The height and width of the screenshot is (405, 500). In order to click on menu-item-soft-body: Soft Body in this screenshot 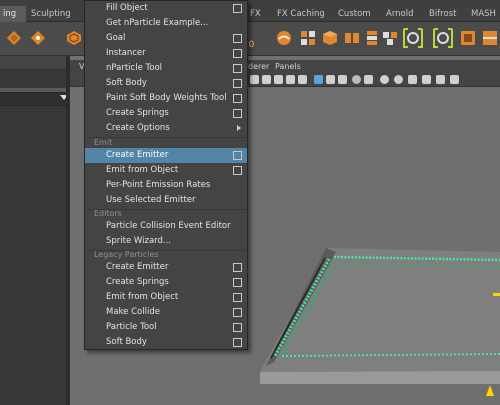, I will do `click(166, 83)`.